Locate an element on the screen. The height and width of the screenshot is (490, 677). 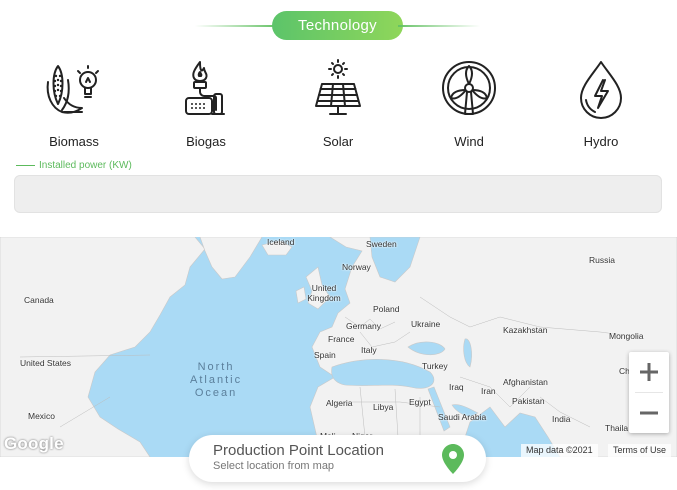
tech-option-biomass: Biomass is located at coordinates (74, 104).